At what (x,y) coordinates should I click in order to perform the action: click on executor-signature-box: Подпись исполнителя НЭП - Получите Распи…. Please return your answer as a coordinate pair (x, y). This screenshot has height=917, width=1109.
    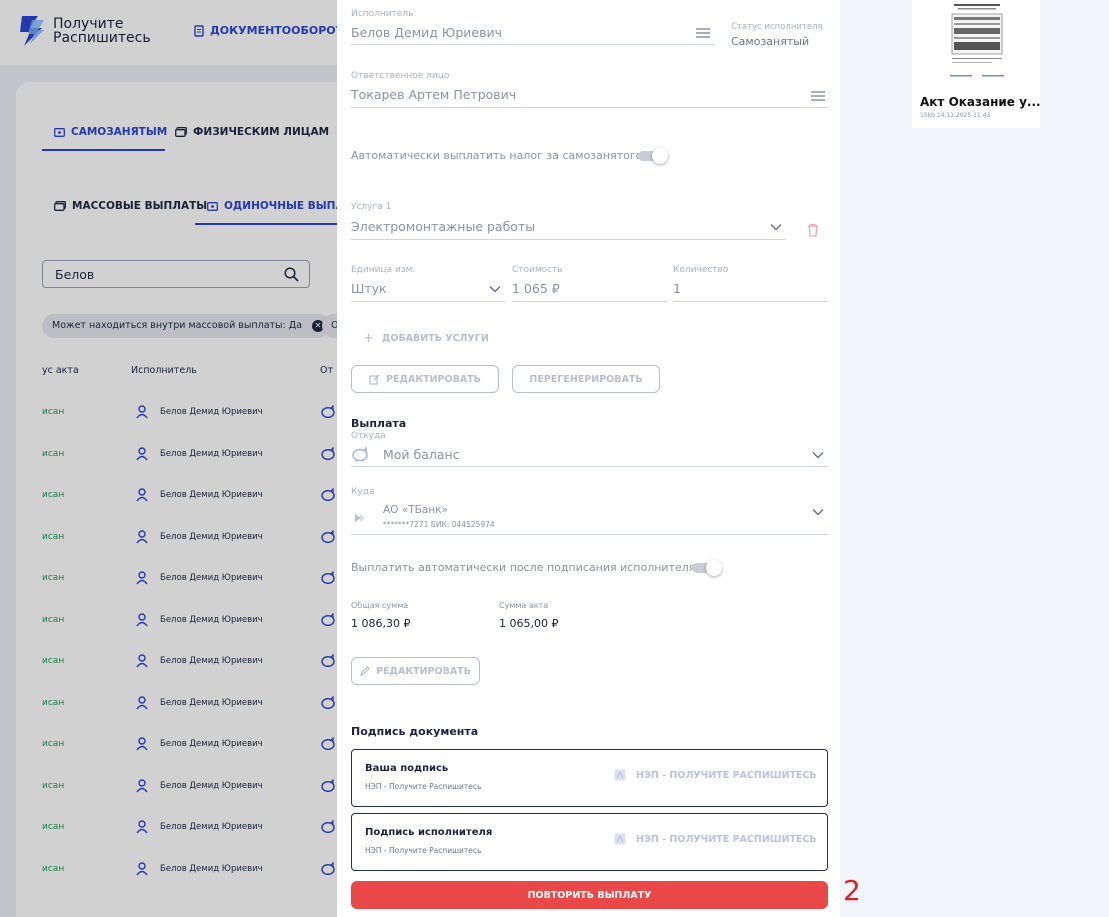
    Looking at the image, I should click on (589, 842).